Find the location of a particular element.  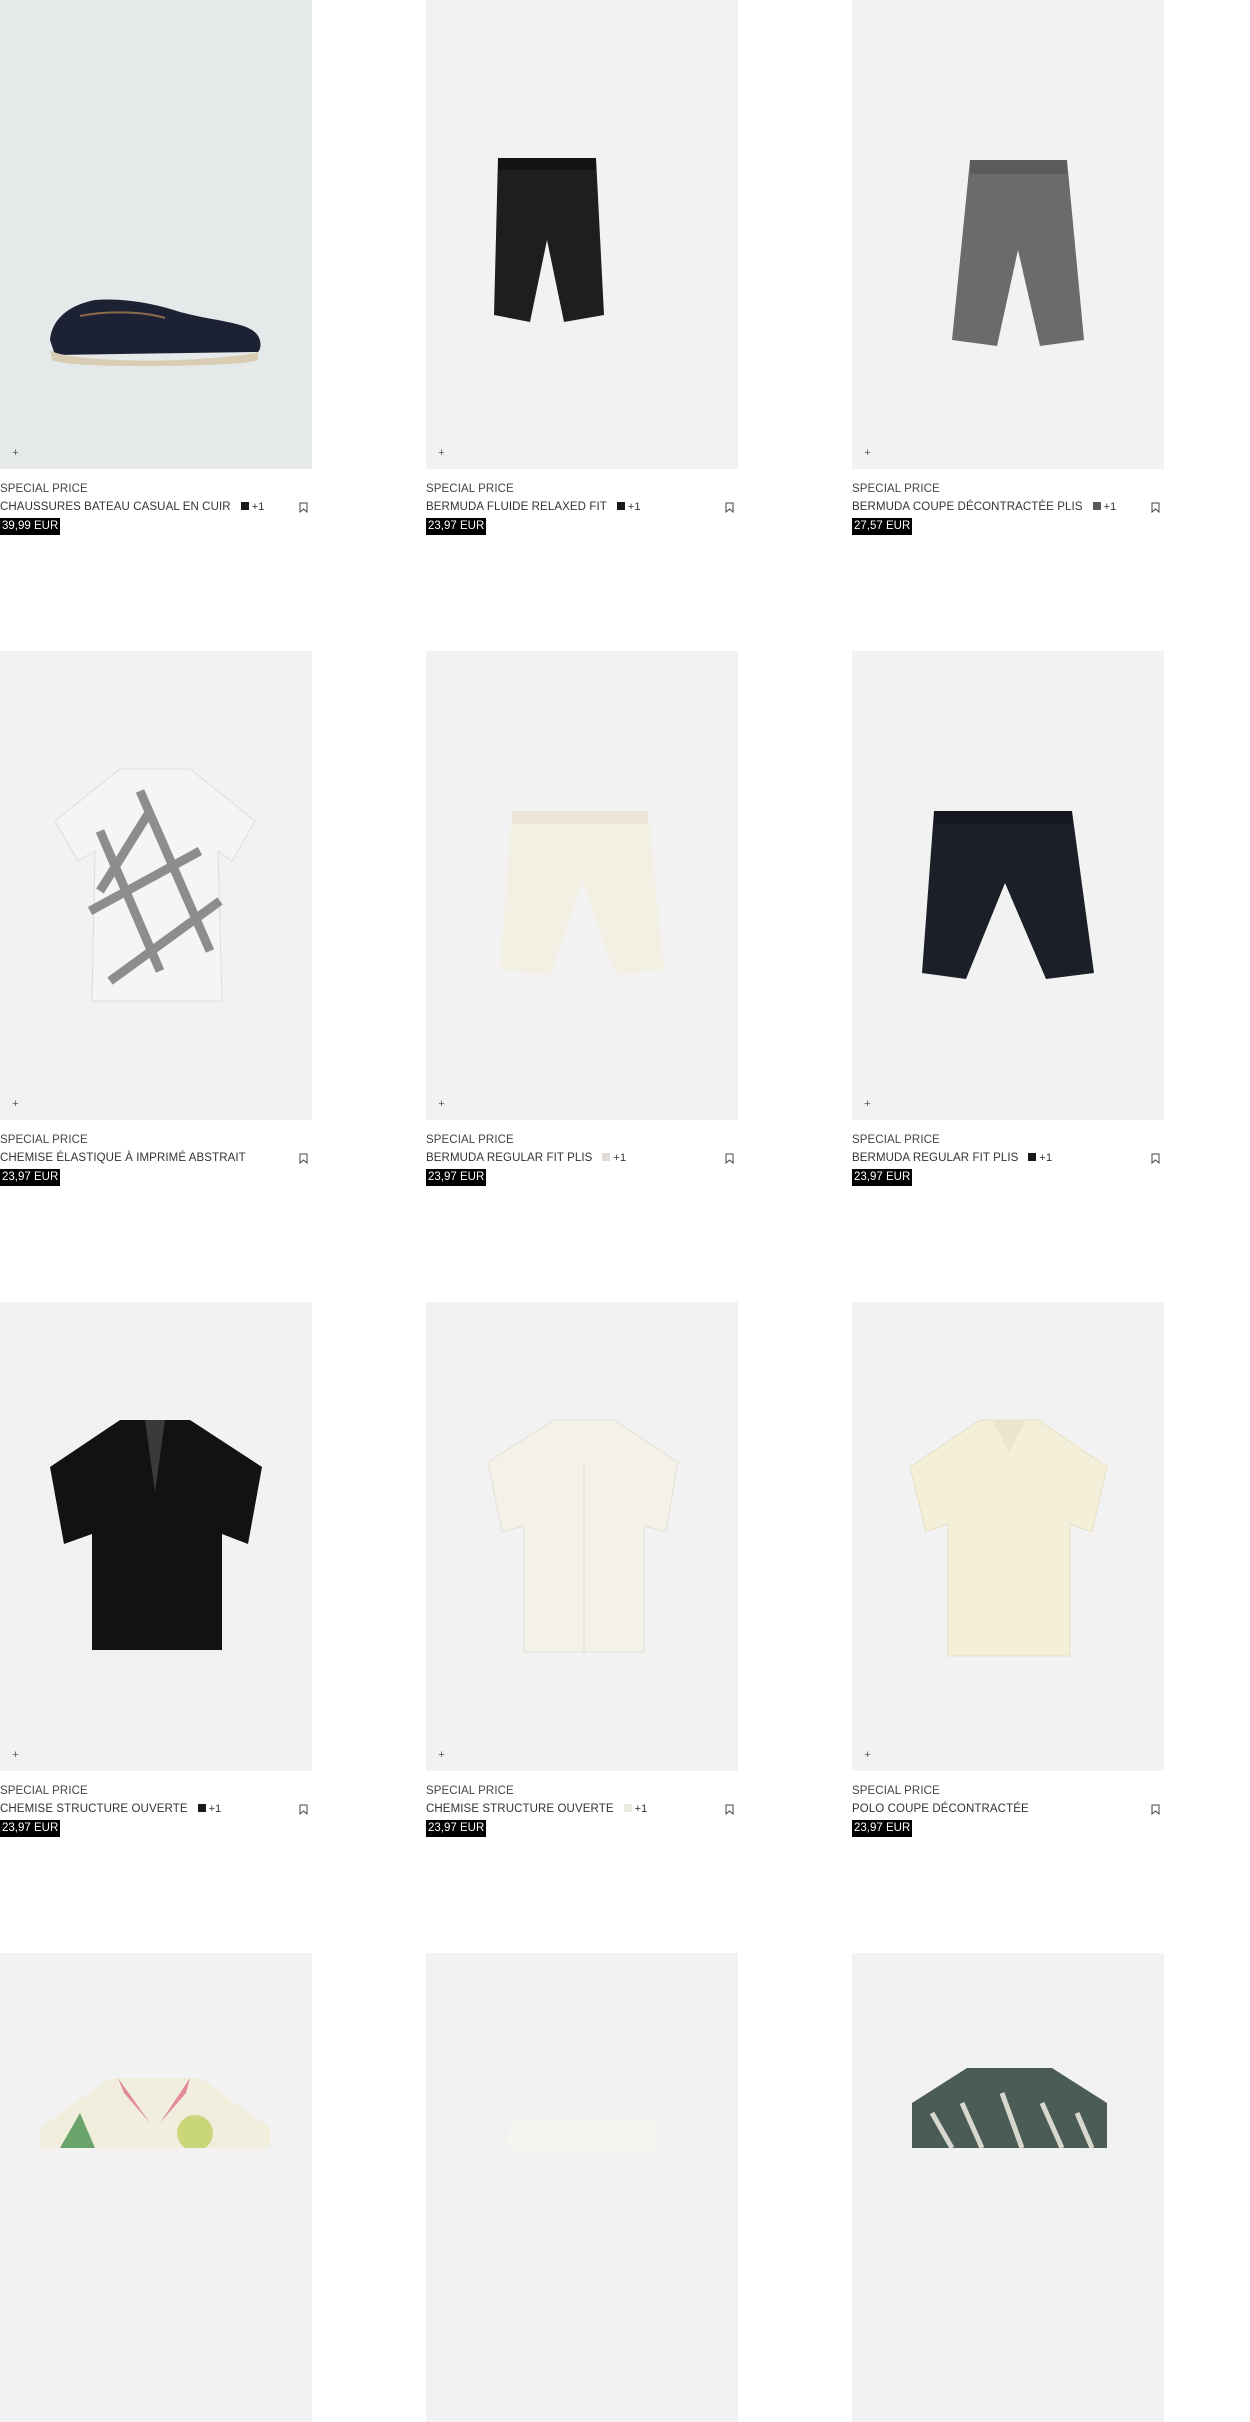

print-shirt-image: + is located at coordinates (156, 885).